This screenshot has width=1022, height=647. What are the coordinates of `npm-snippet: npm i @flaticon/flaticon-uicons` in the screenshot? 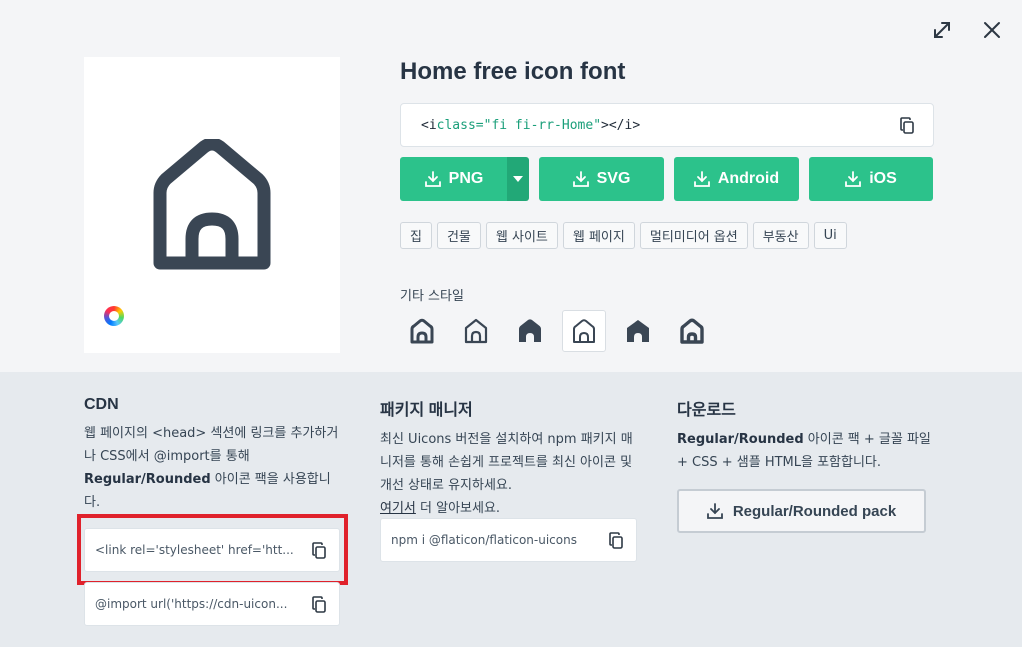 It's located at (508, 540).